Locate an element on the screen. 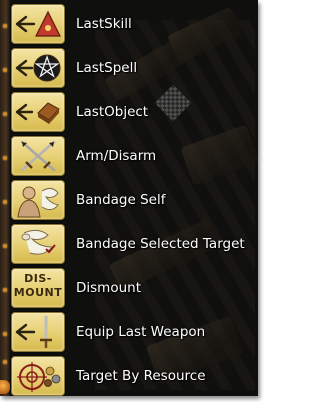  macro-last-object: LastObject is located at coordinates (133, 112).